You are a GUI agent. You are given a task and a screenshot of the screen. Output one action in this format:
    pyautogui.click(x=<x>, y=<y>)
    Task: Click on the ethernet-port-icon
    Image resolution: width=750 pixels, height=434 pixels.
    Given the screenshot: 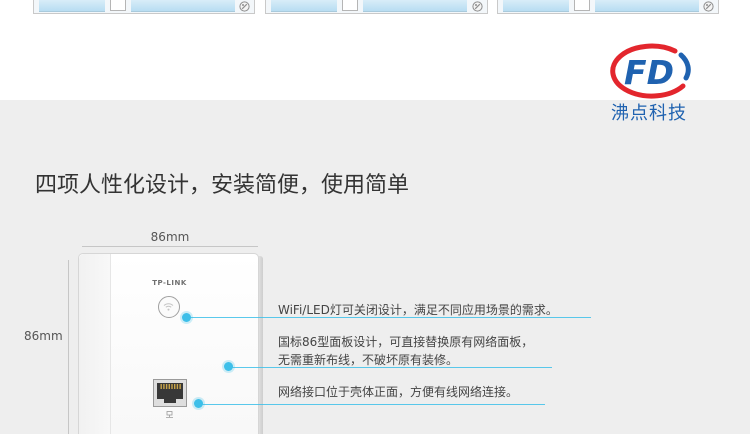 What is the action you would take?
    pyautogui.click(x=170, y=393)
    